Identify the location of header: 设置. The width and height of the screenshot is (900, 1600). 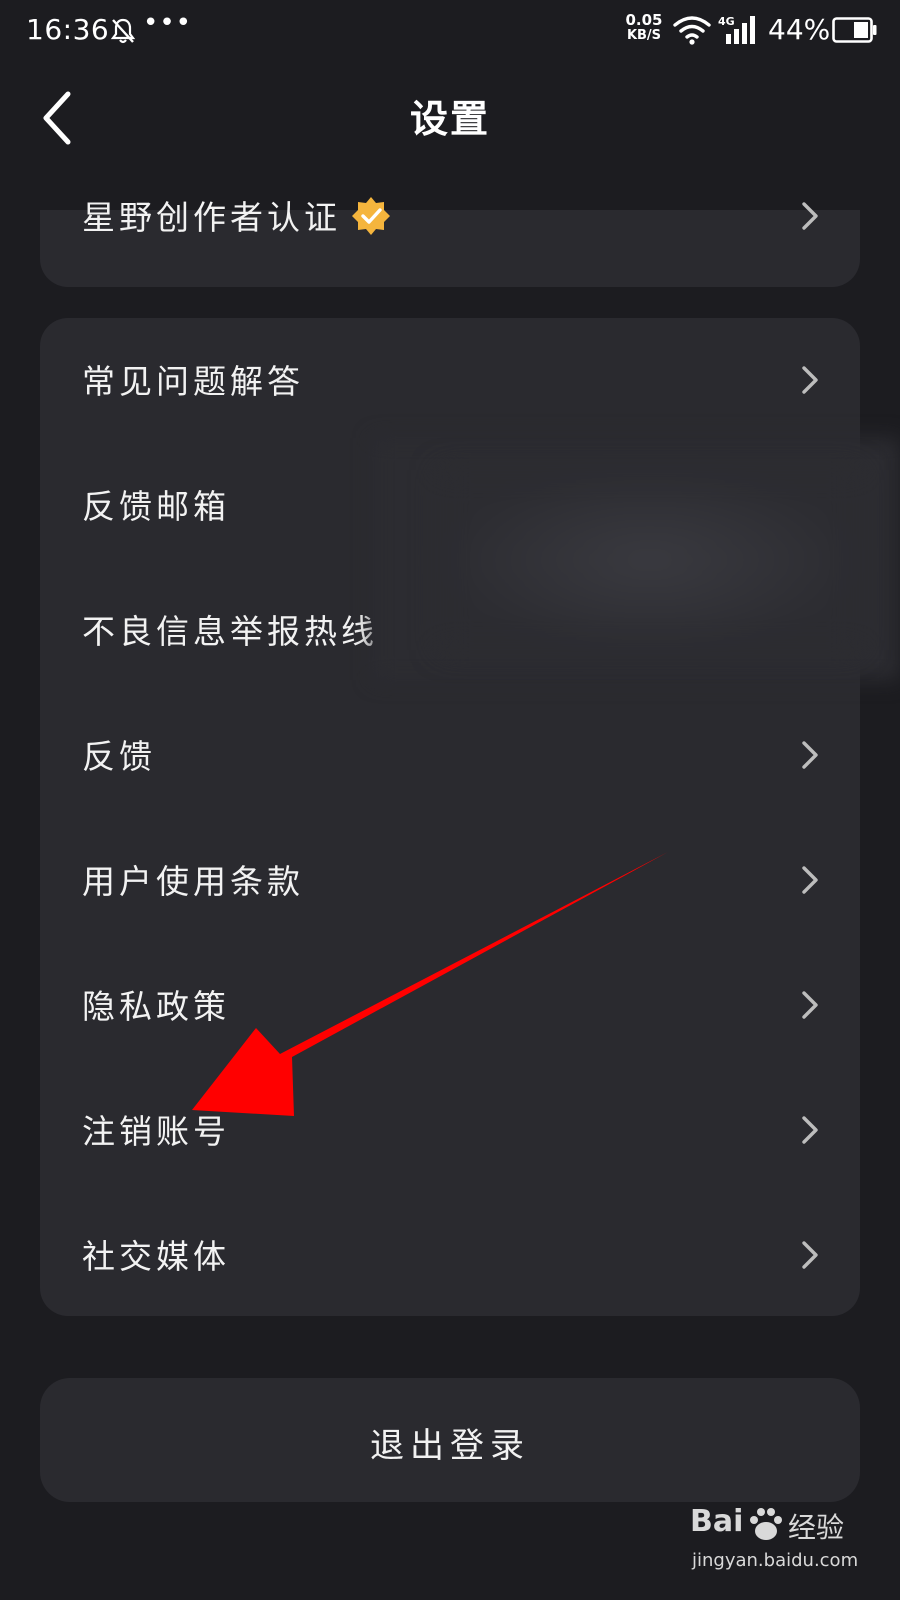
(450, 117).